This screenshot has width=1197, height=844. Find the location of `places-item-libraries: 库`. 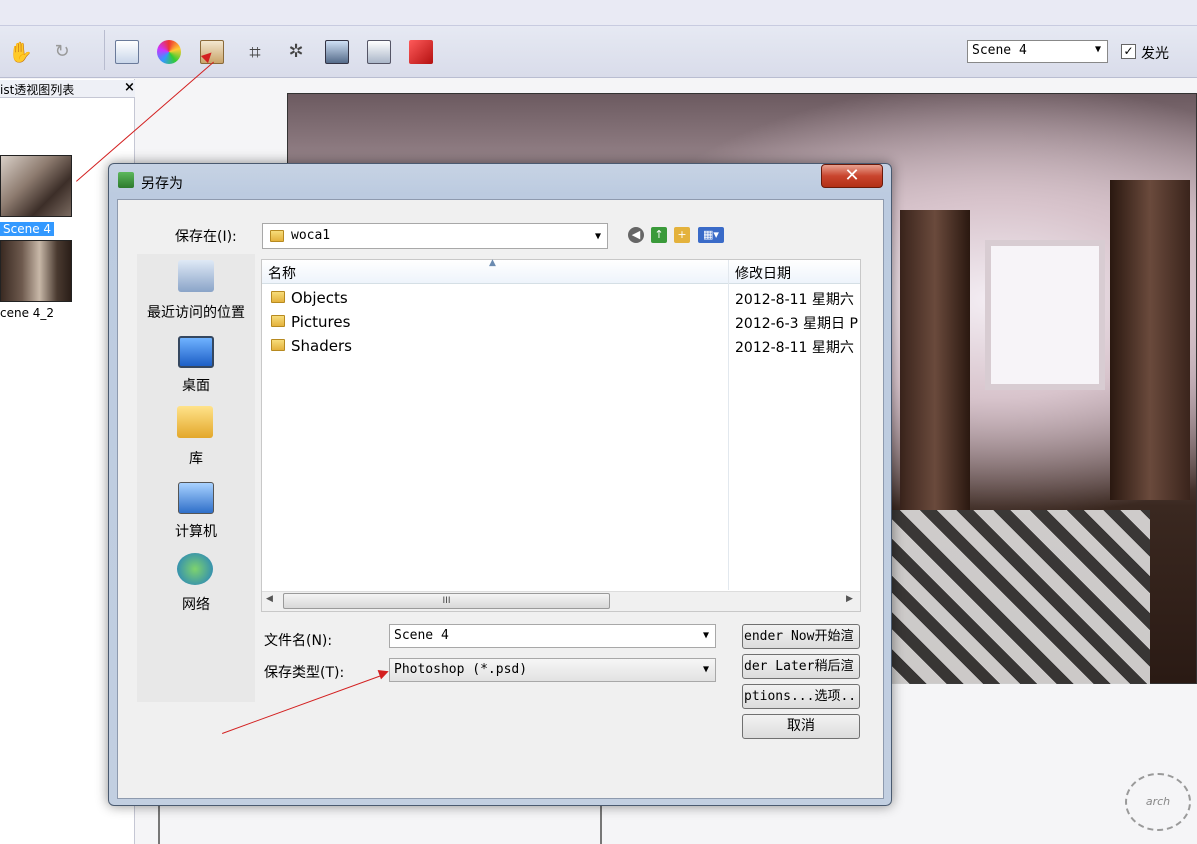

places-item-libraries: 库 is located at coordinates (196, 458).